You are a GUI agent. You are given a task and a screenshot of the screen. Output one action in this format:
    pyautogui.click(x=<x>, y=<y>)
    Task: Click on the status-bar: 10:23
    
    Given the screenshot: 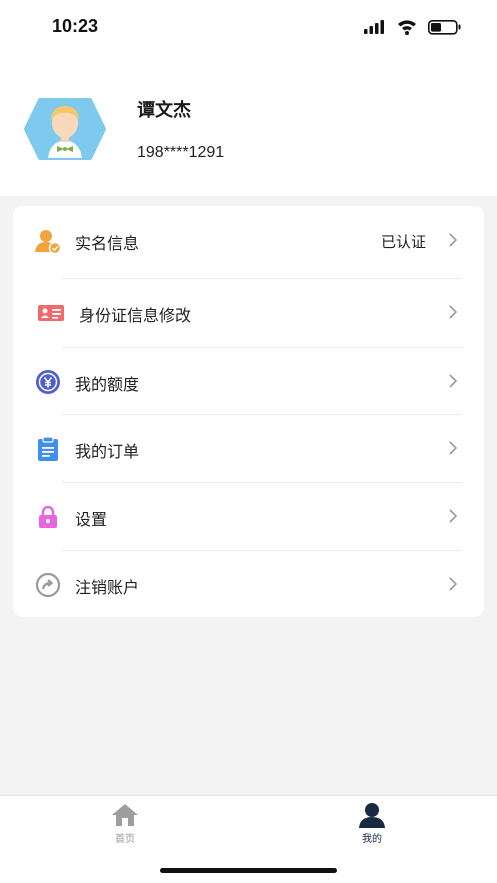 What is the action you would take?
    pyautogui.click(x=248, y=27)
    